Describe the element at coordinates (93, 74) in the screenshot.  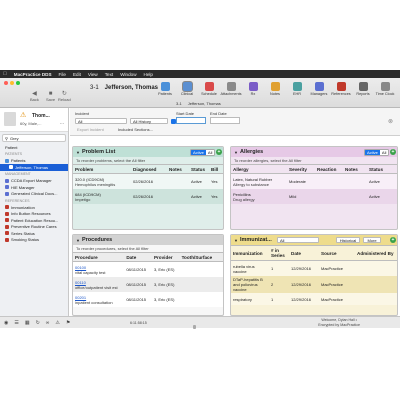
I see `menu-view: View` at that location.